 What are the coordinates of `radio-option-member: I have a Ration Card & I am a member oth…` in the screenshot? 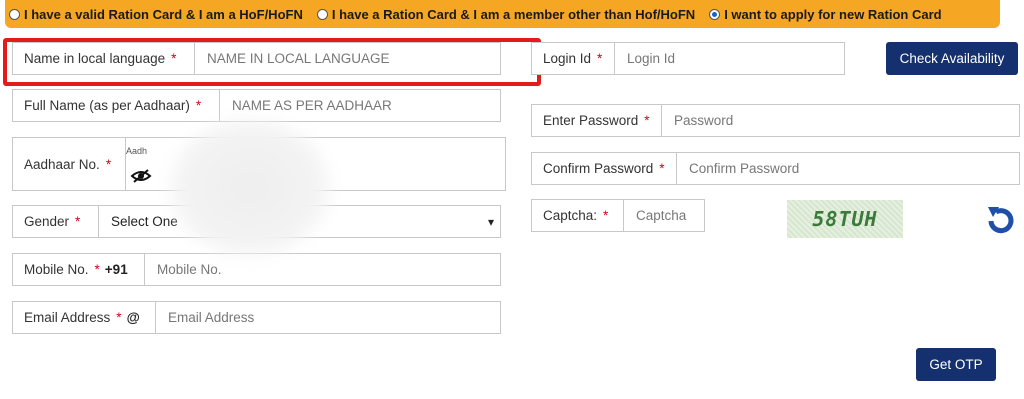 It's located at (506, 14).